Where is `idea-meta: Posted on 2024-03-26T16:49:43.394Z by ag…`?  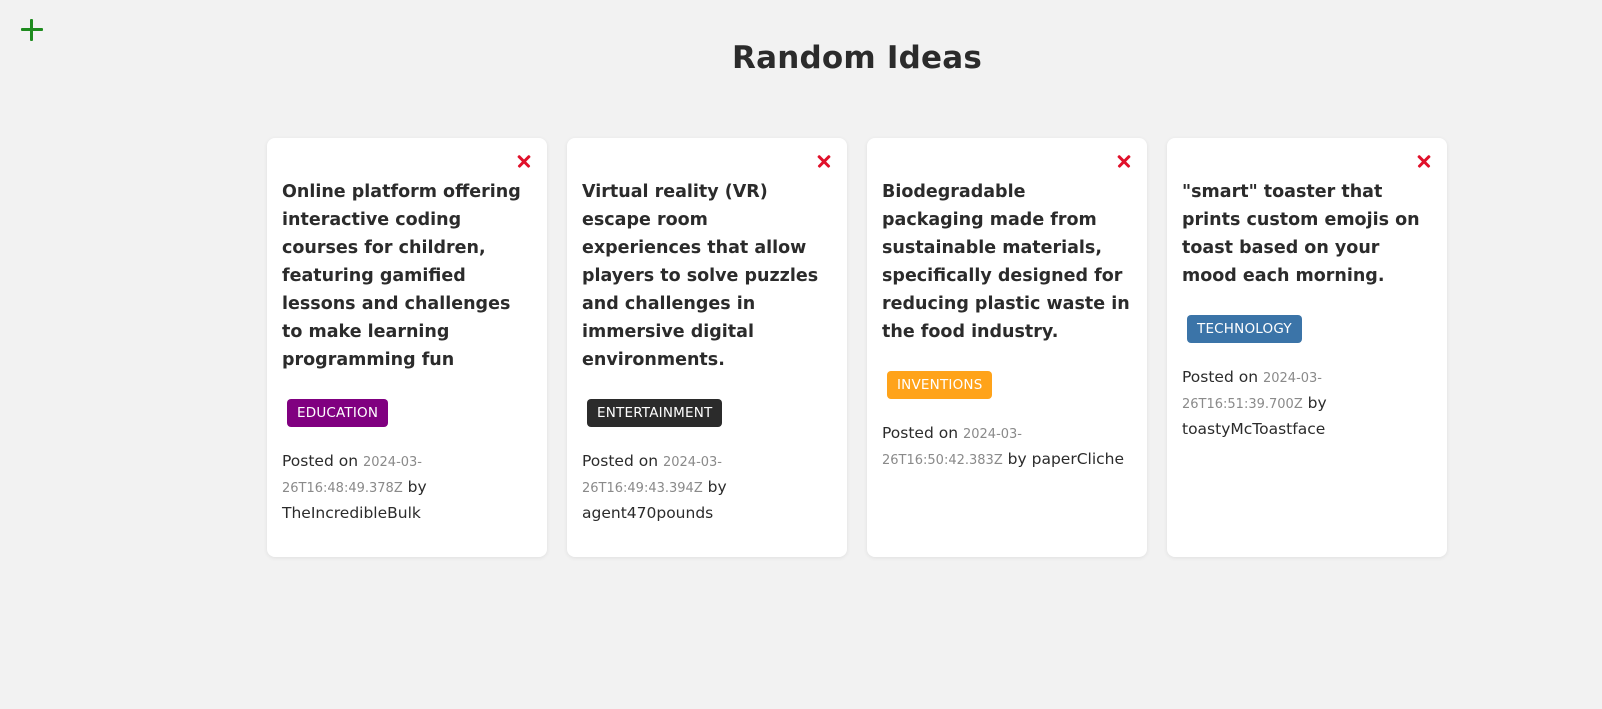
idea-meta: Posted on 2024-03-26T16:49:43.394Z by ag… is located at coordinates (707, 487).